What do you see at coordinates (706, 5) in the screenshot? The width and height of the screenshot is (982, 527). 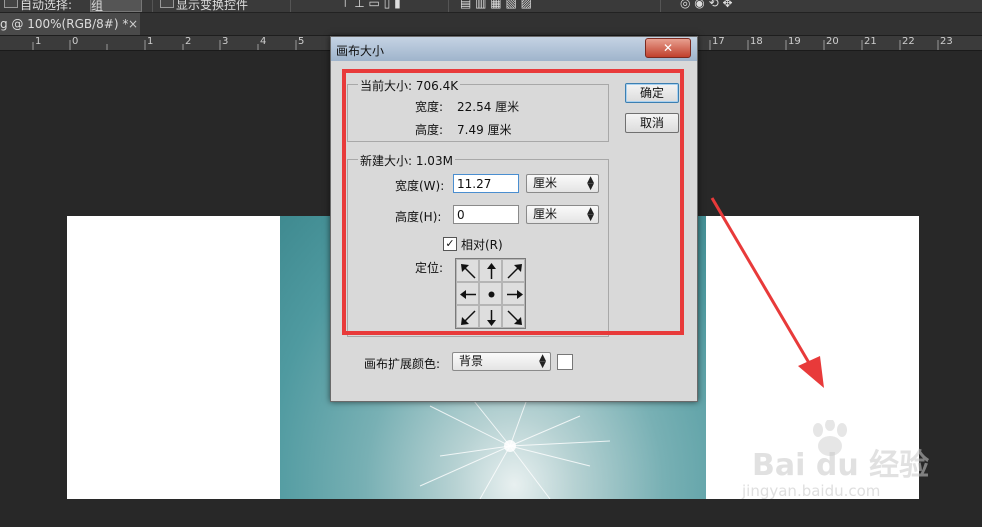 I see `3d-mode-icons: ◎ ◉ ⟲ ✥` at bounding box center [706, 5].